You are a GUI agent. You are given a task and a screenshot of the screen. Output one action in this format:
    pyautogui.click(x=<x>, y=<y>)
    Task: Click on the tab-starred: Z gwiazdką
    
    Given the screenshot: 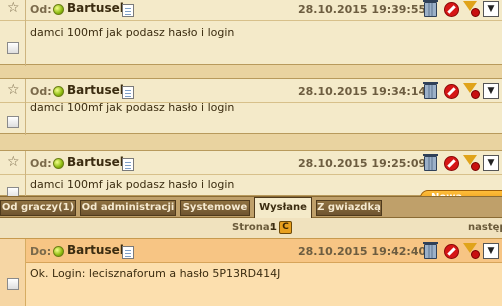 What is the action you would take?
    pyautogui.click(x=349, y=208)
    